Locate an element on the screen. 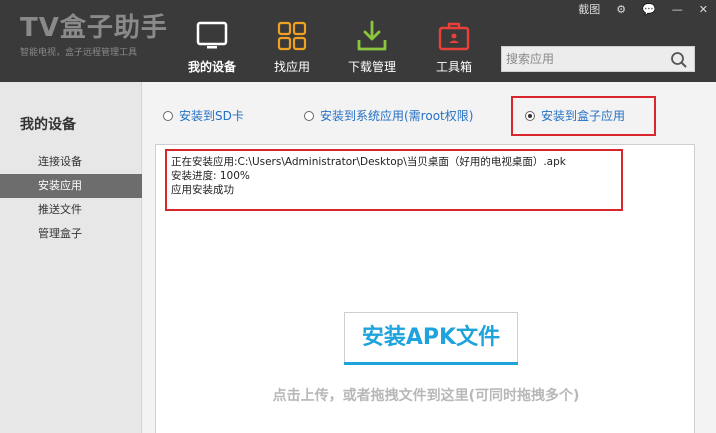  tv-icon is located at coordinates (212, 35).